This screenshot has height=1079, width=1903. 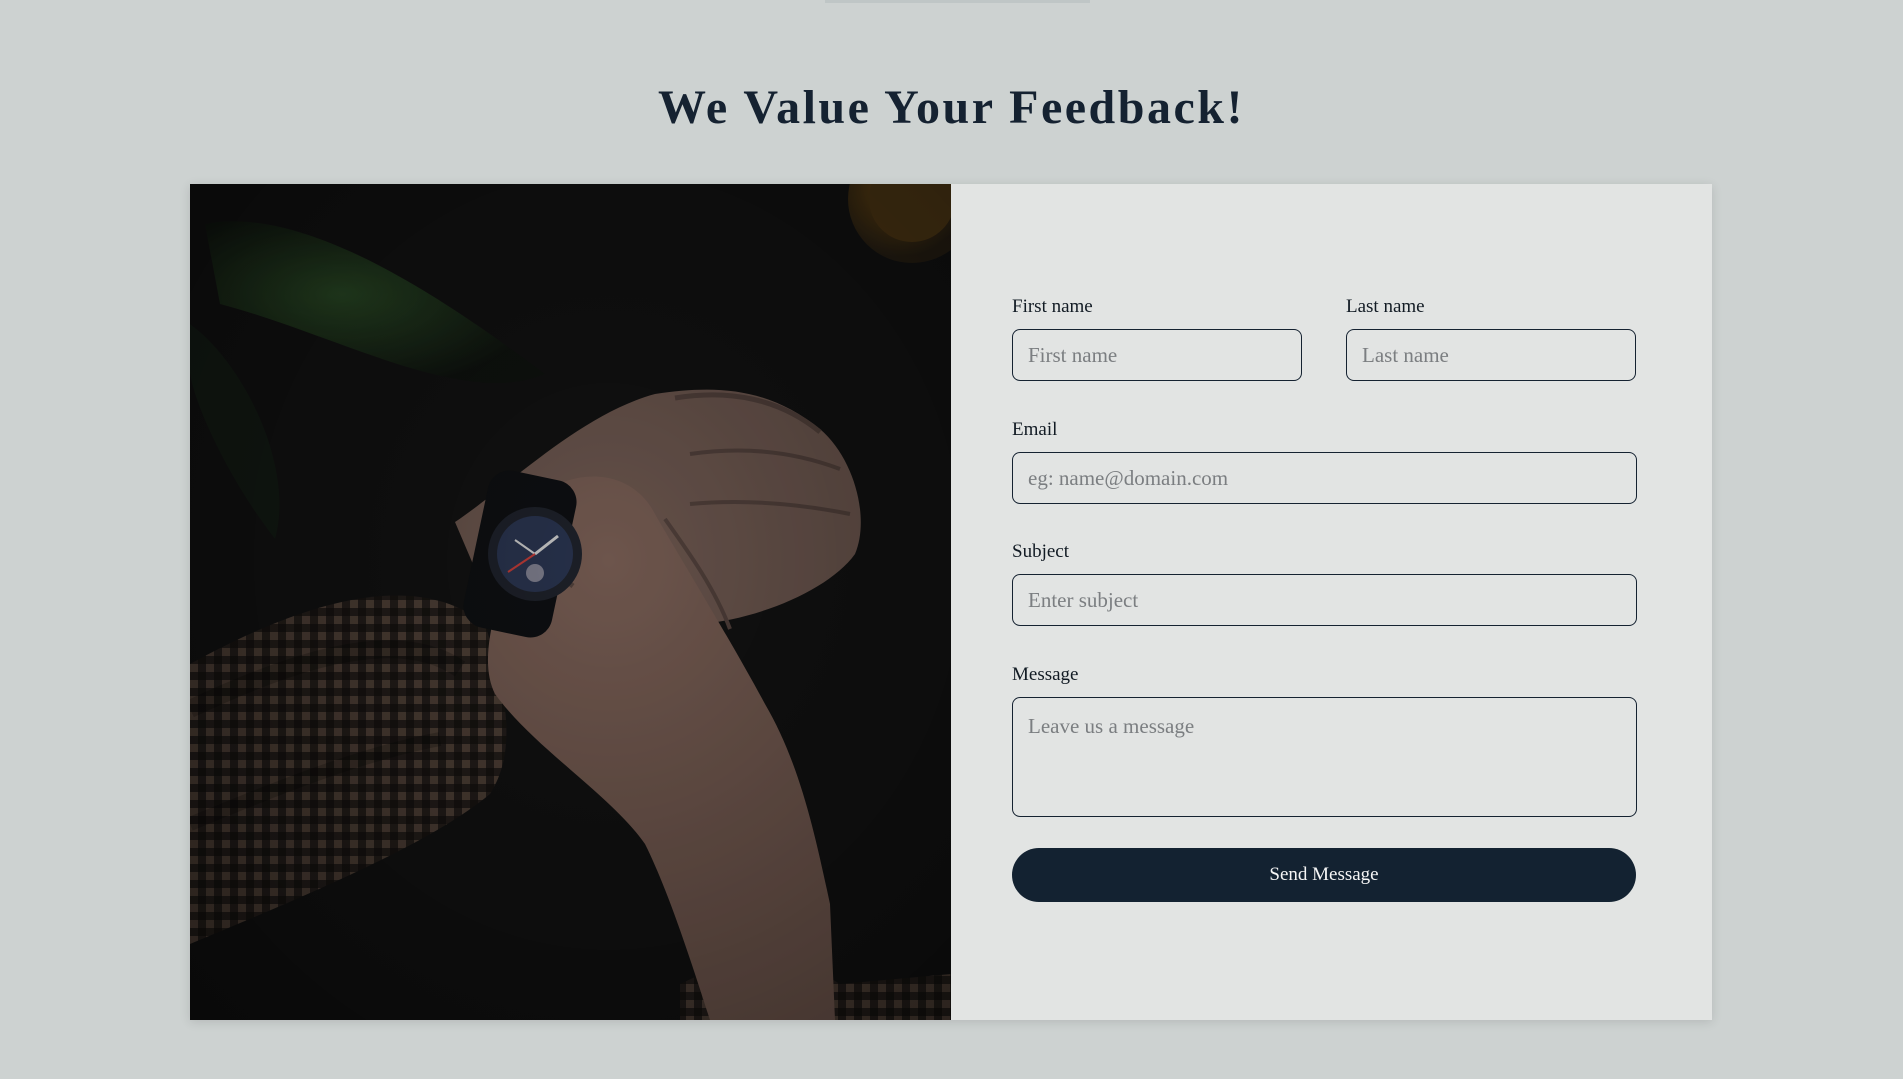 What do you see at coordinates (1324, 478) in the screenshot?
I see `email-input` at bounding box center [1324, 478].